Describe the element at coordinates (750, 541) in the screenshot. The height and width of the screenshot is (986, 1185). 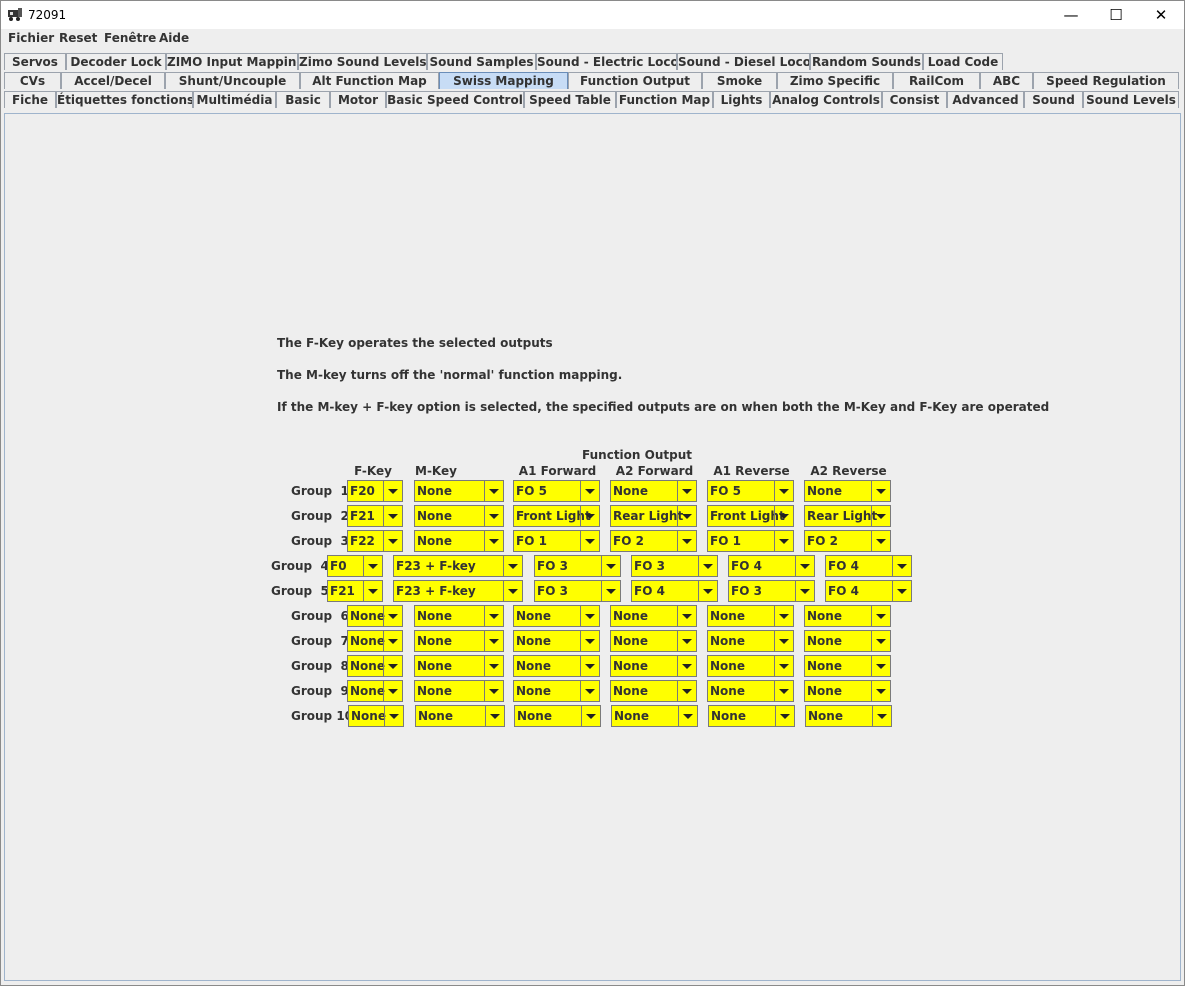
I see `group-3-a1-reverse-select: FO 1` at that location.